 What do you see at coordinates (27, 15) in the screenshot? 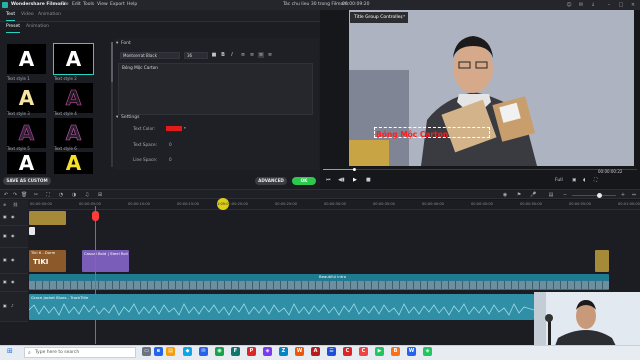
I see `tab-video: Video` at bounding box center [27, 15].